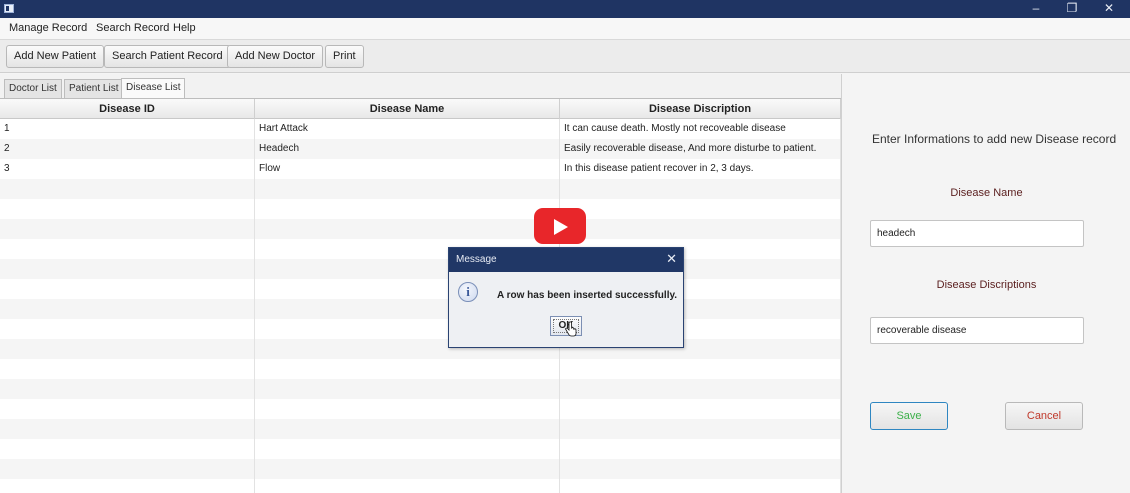 This screenshot has height=493, width=1130. I want to click on cancel-button: Cancel, so click(1044, 416).